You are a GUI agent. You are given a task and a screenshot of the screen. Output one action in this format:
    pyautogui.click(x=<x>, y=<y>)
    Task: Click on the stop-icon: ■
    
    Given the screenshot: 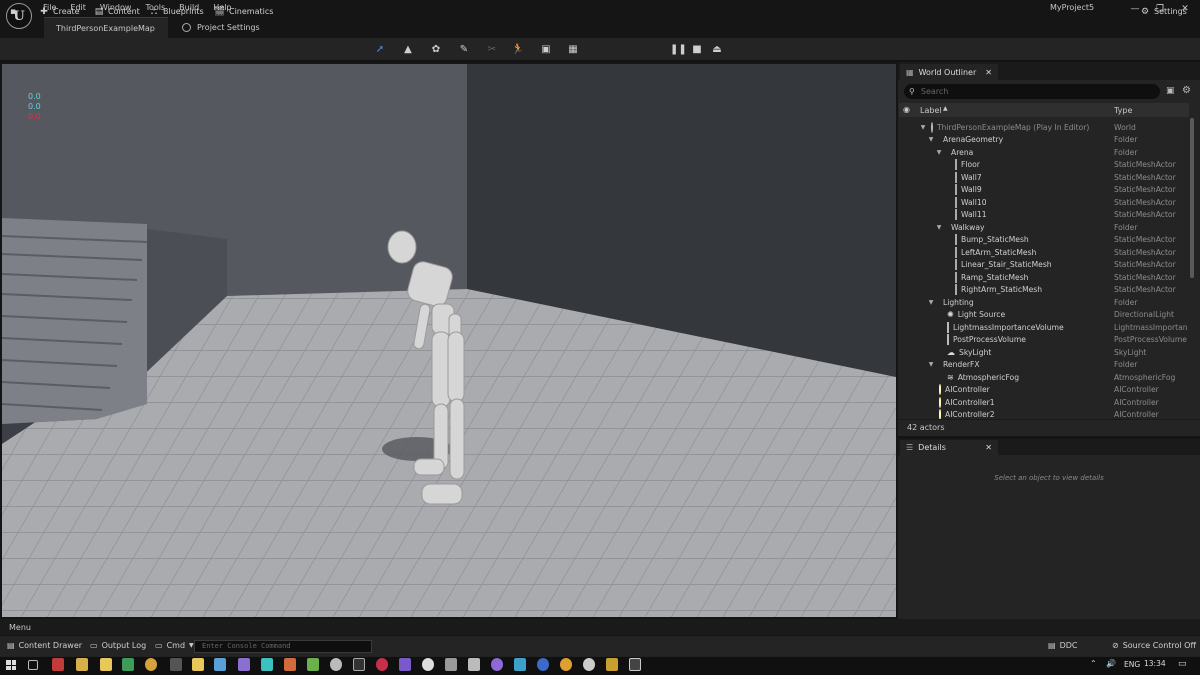 What is the action you would take?
    pyautogui.click(x=697, y=50)
    